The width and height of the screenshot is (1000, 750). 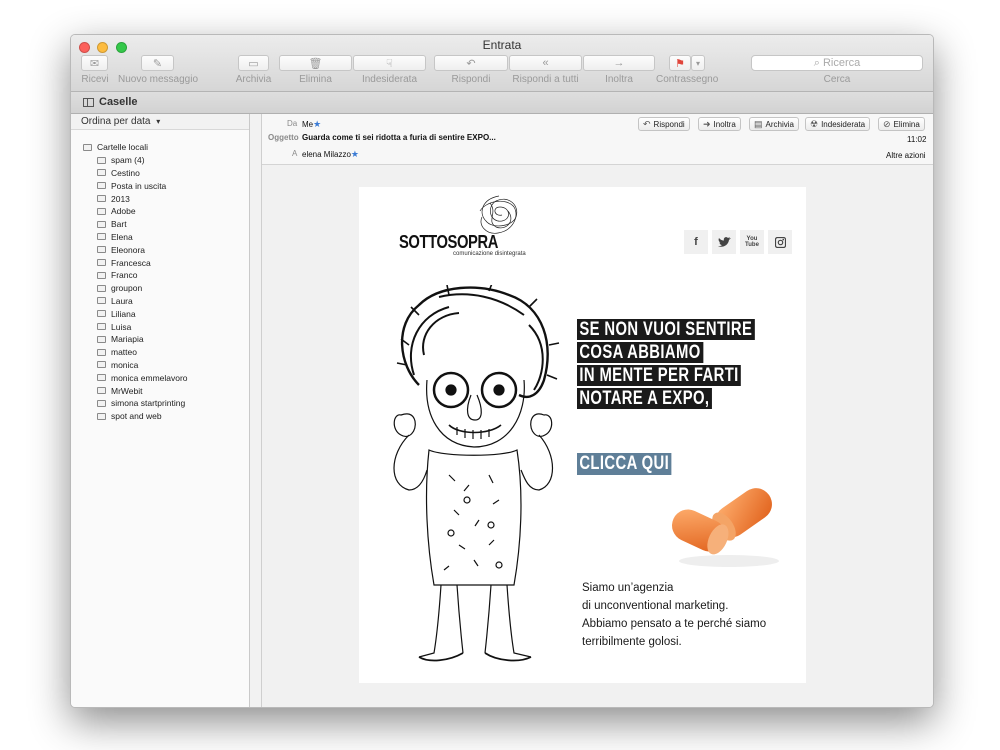 What do you see at coordinates (139, 185) in the screenshot?
I see `folder-label: Posta in uscita` at bounding box center [139, 185].